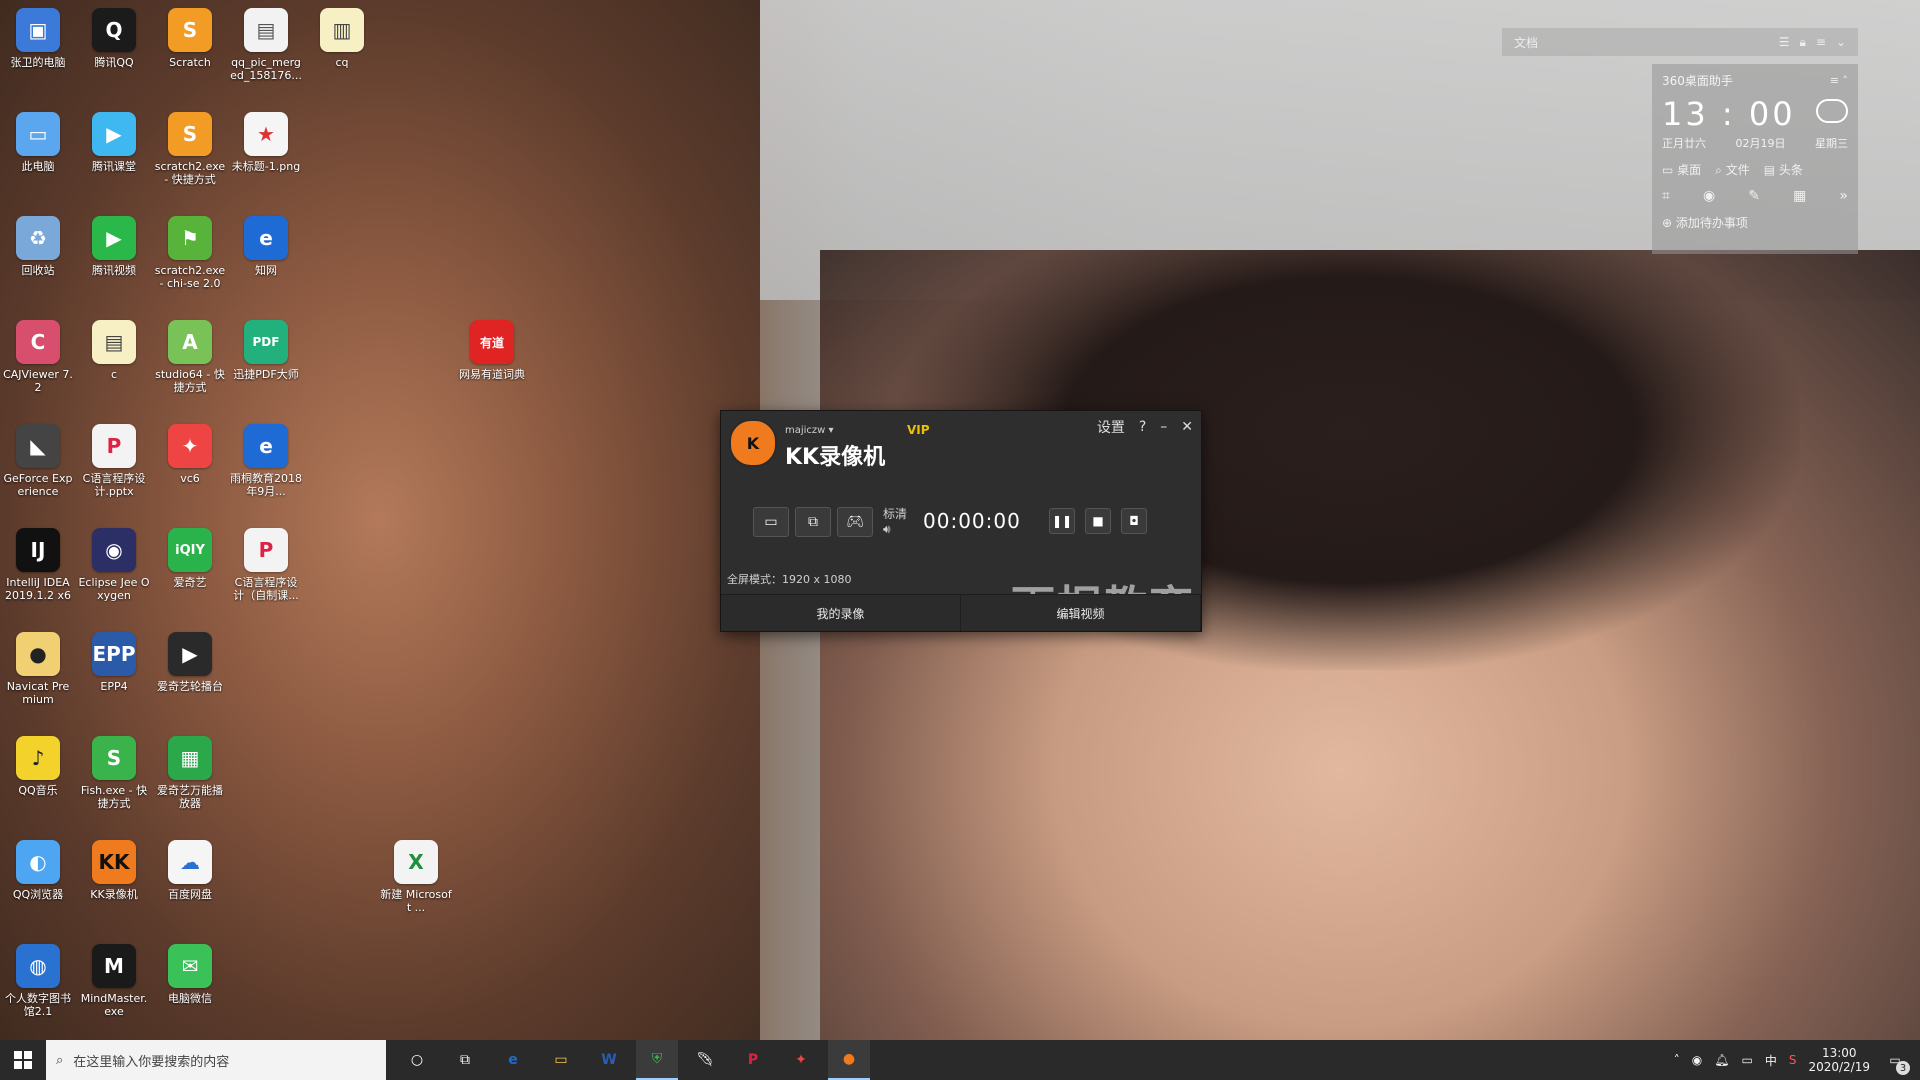 This screenshot has height=1080, width=1920. I want to click on desktop-icon: KK KK录像机, so click(114, 870).